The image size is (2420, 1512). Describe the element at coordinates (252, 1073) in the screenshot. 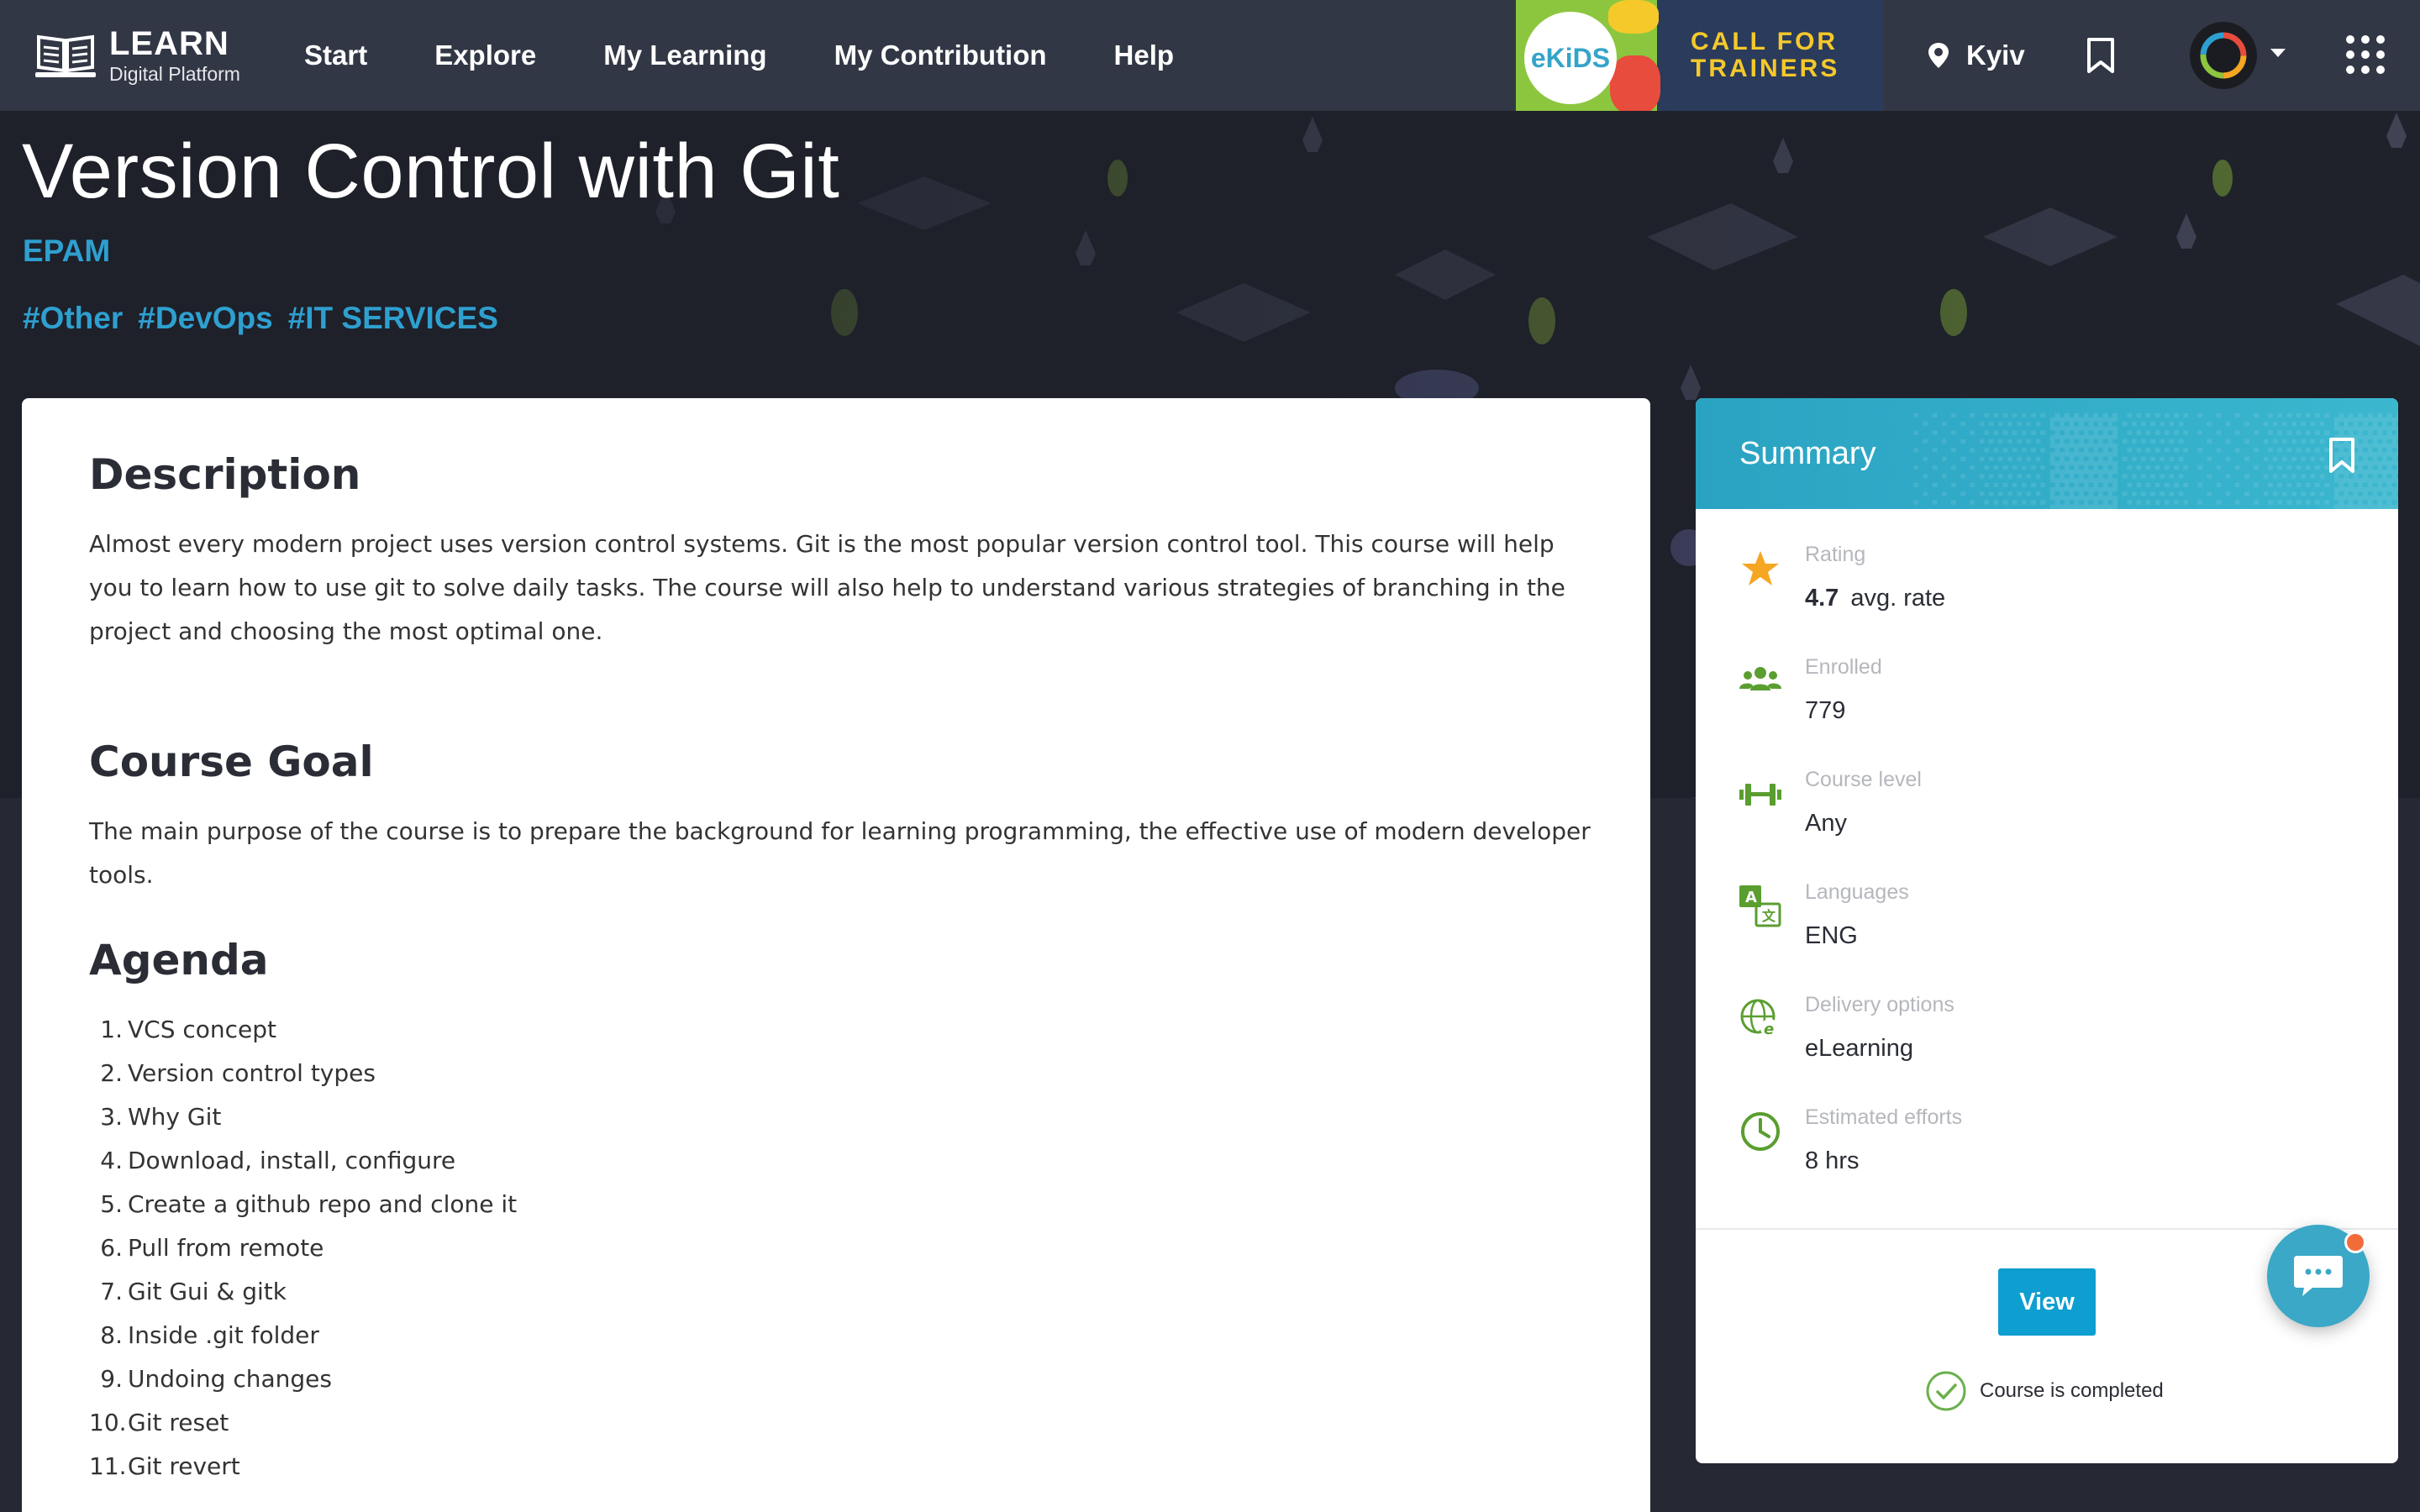

I see `agenda-text: Version control types` at that location.